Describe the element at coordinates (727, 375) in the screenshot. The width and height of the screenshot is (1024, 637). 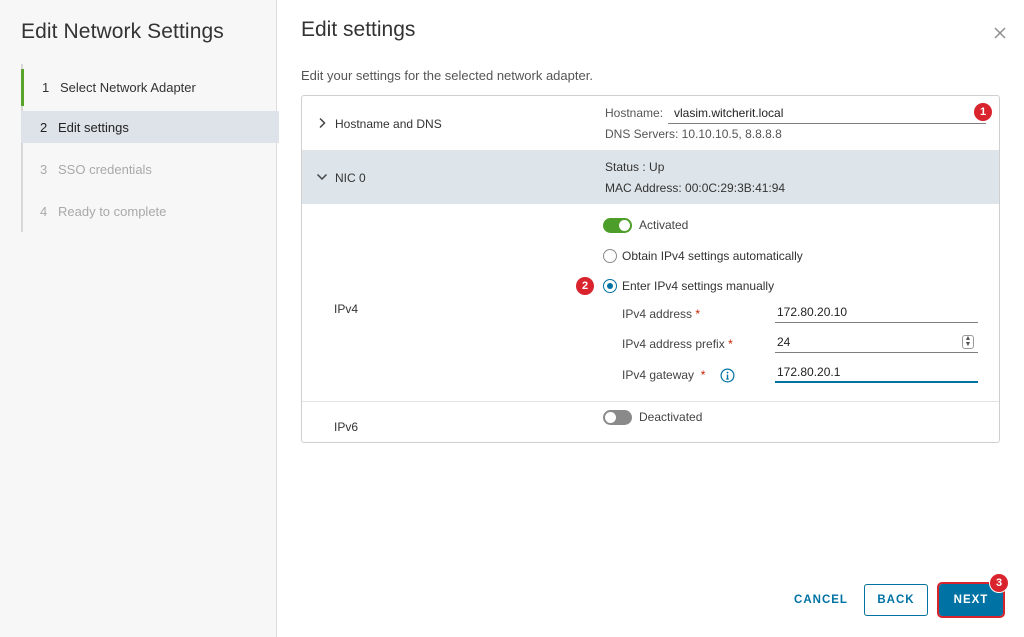
I see `info-icon` at that location.